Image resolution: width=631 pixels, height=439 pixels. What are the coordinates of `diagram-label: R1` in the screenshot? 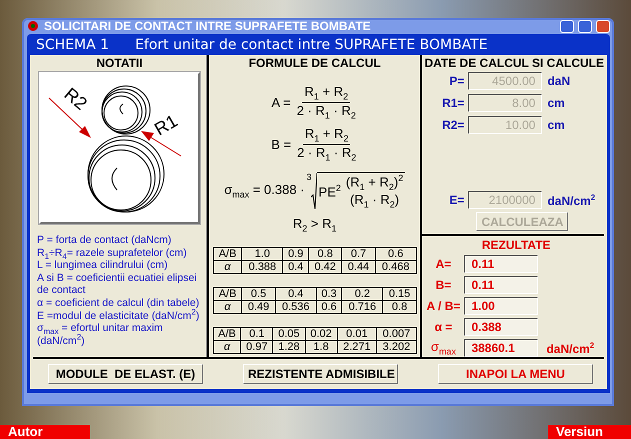 It's located at (166, 125).